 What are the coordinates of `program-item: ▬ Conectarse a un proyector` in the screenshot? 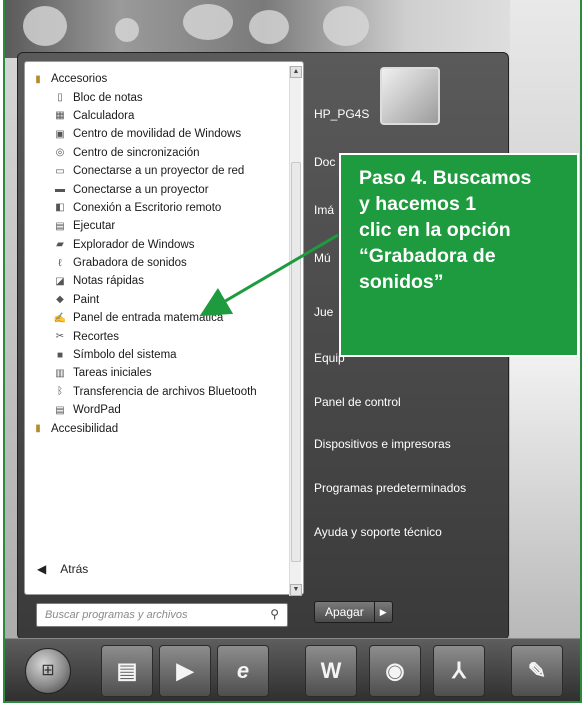 It's located at (157, 189).